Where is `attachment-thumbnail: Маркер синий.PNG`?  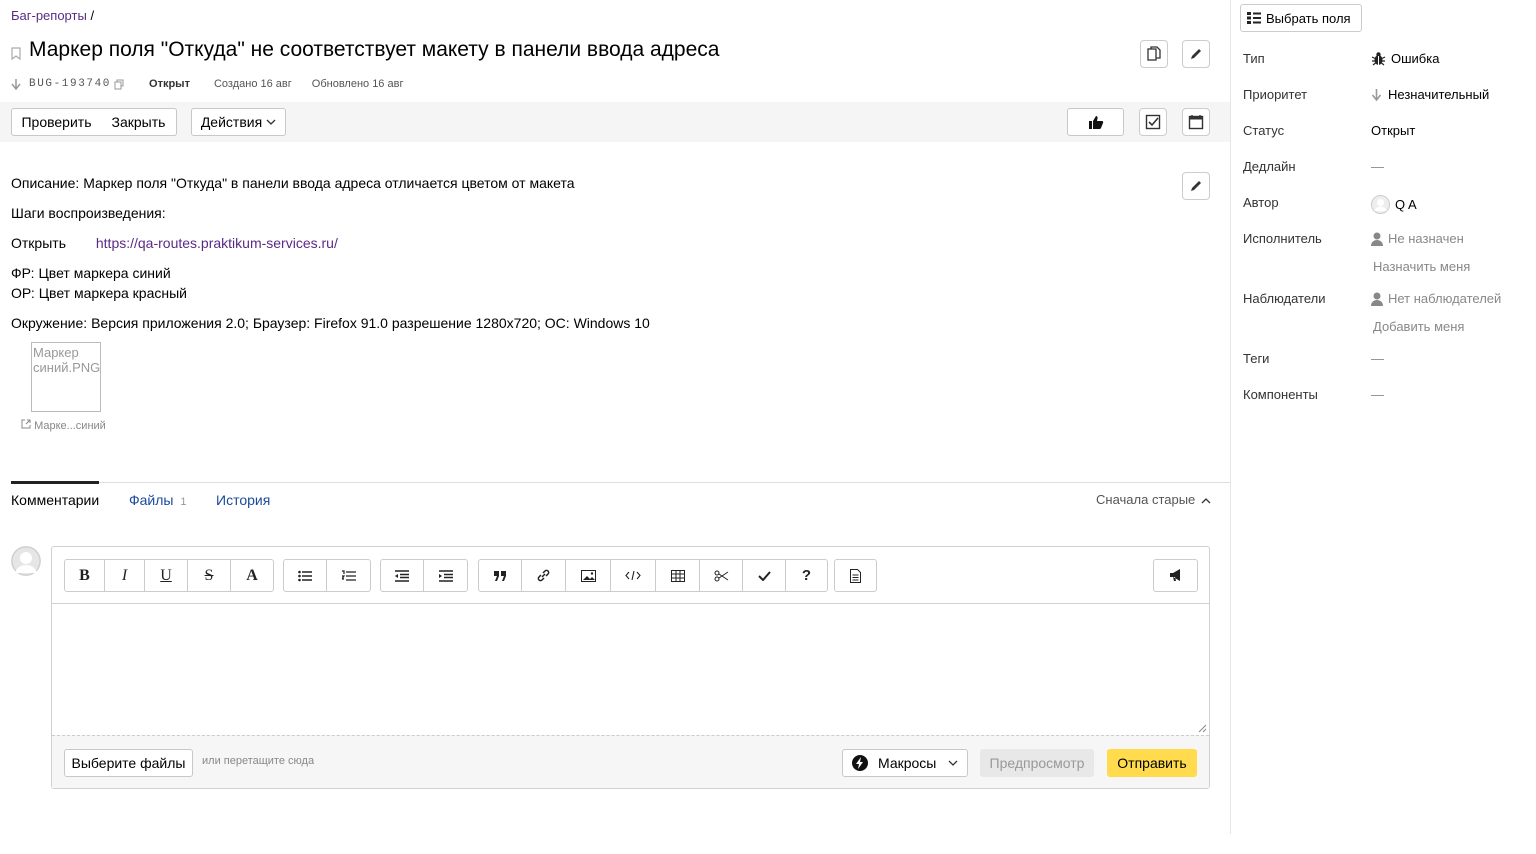 attachment-thumbnail: Маркер синий.PNG is located at coordinates (66, 377).